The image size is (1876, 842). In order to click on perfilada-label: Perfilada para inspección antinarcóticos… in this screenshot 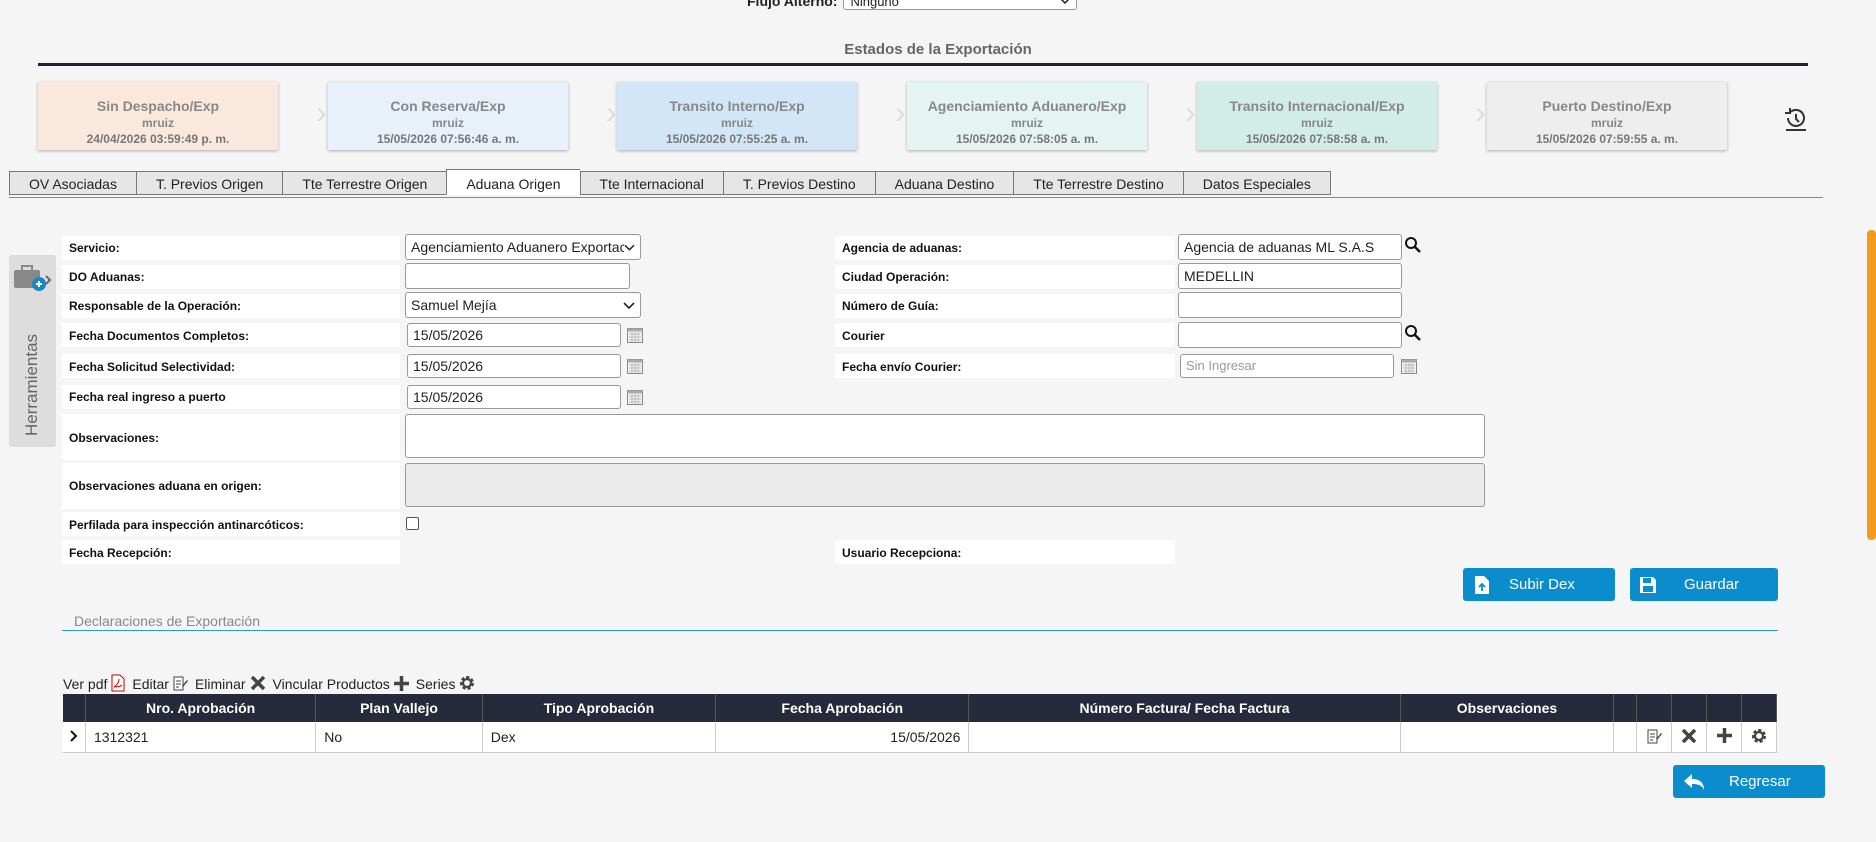, I will do `click(186, 525)`.